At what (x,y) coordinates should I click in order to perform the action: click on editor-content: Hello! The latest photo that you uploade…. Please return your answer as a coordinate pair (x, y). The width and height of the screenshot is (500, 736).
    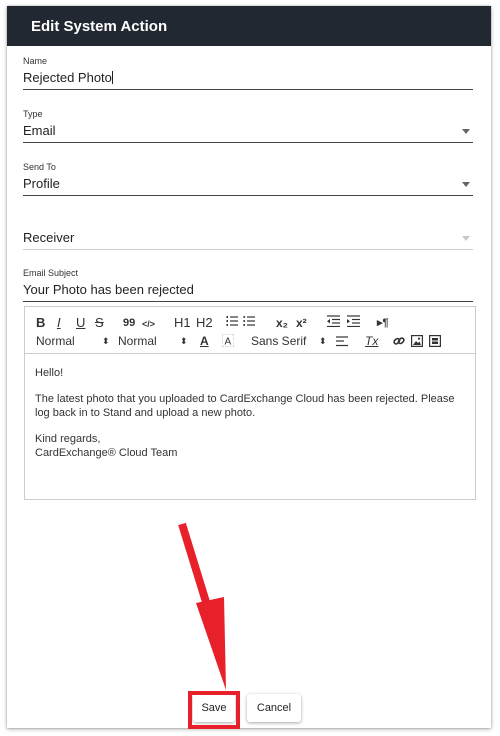
    Looking at the image, I should click on (250, 413).